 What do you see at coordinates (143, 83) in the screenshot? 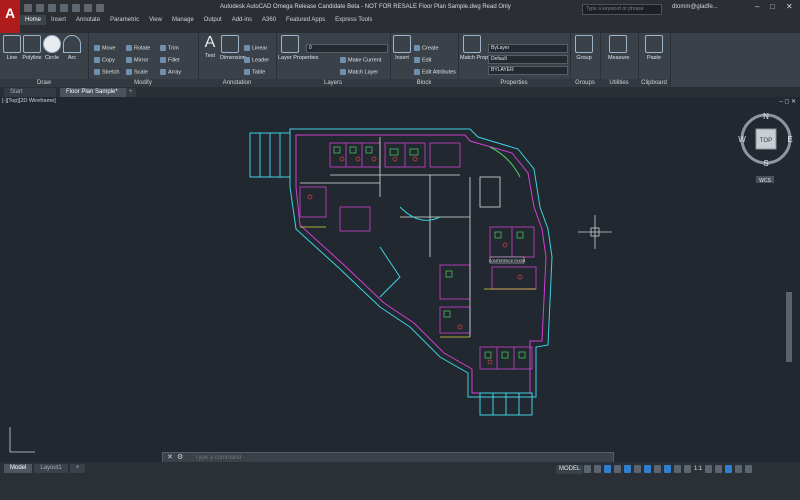
I see `modify-panel-title: Modify` at bounding box center [143, 83].